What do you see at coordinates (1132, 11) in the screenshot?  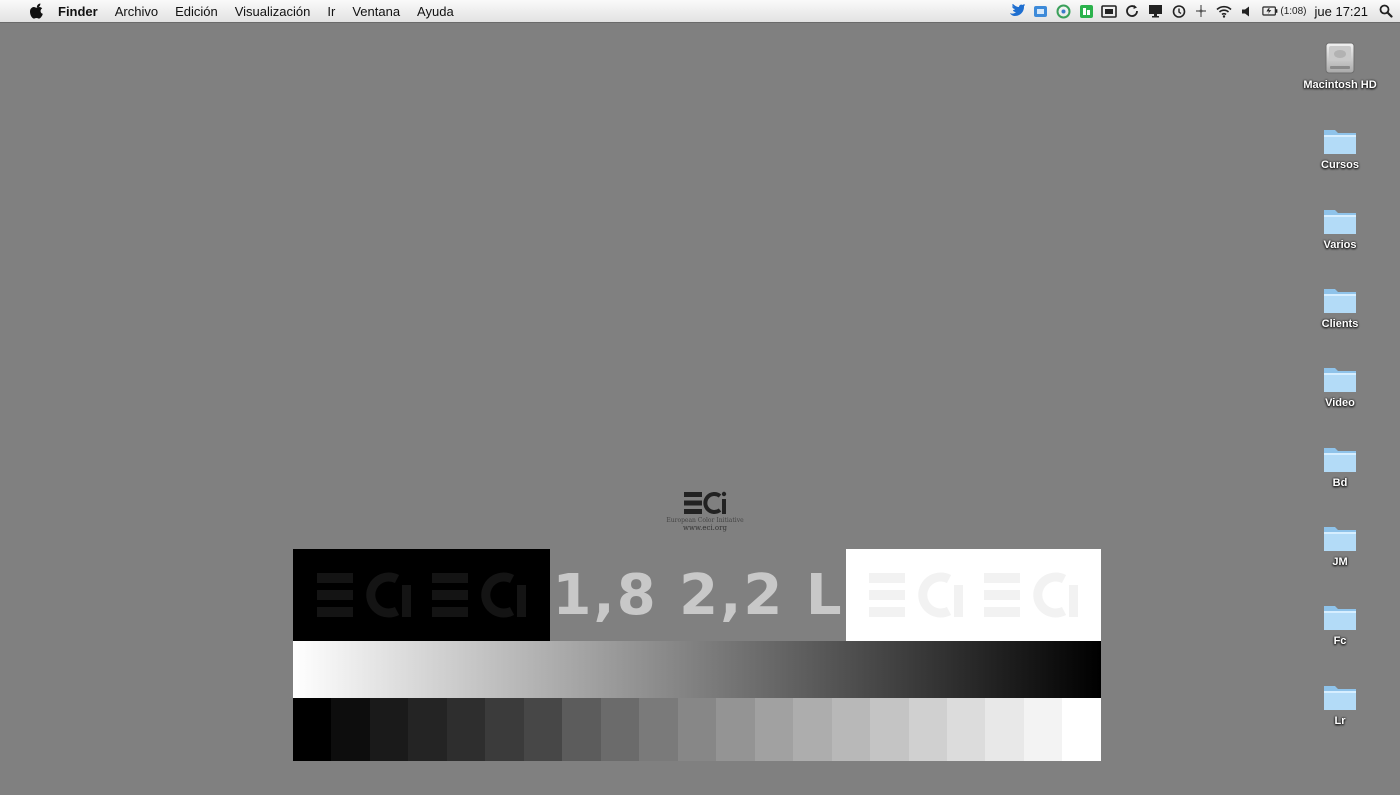 I see `refresh-icon` at bounding box center [1132, 11].